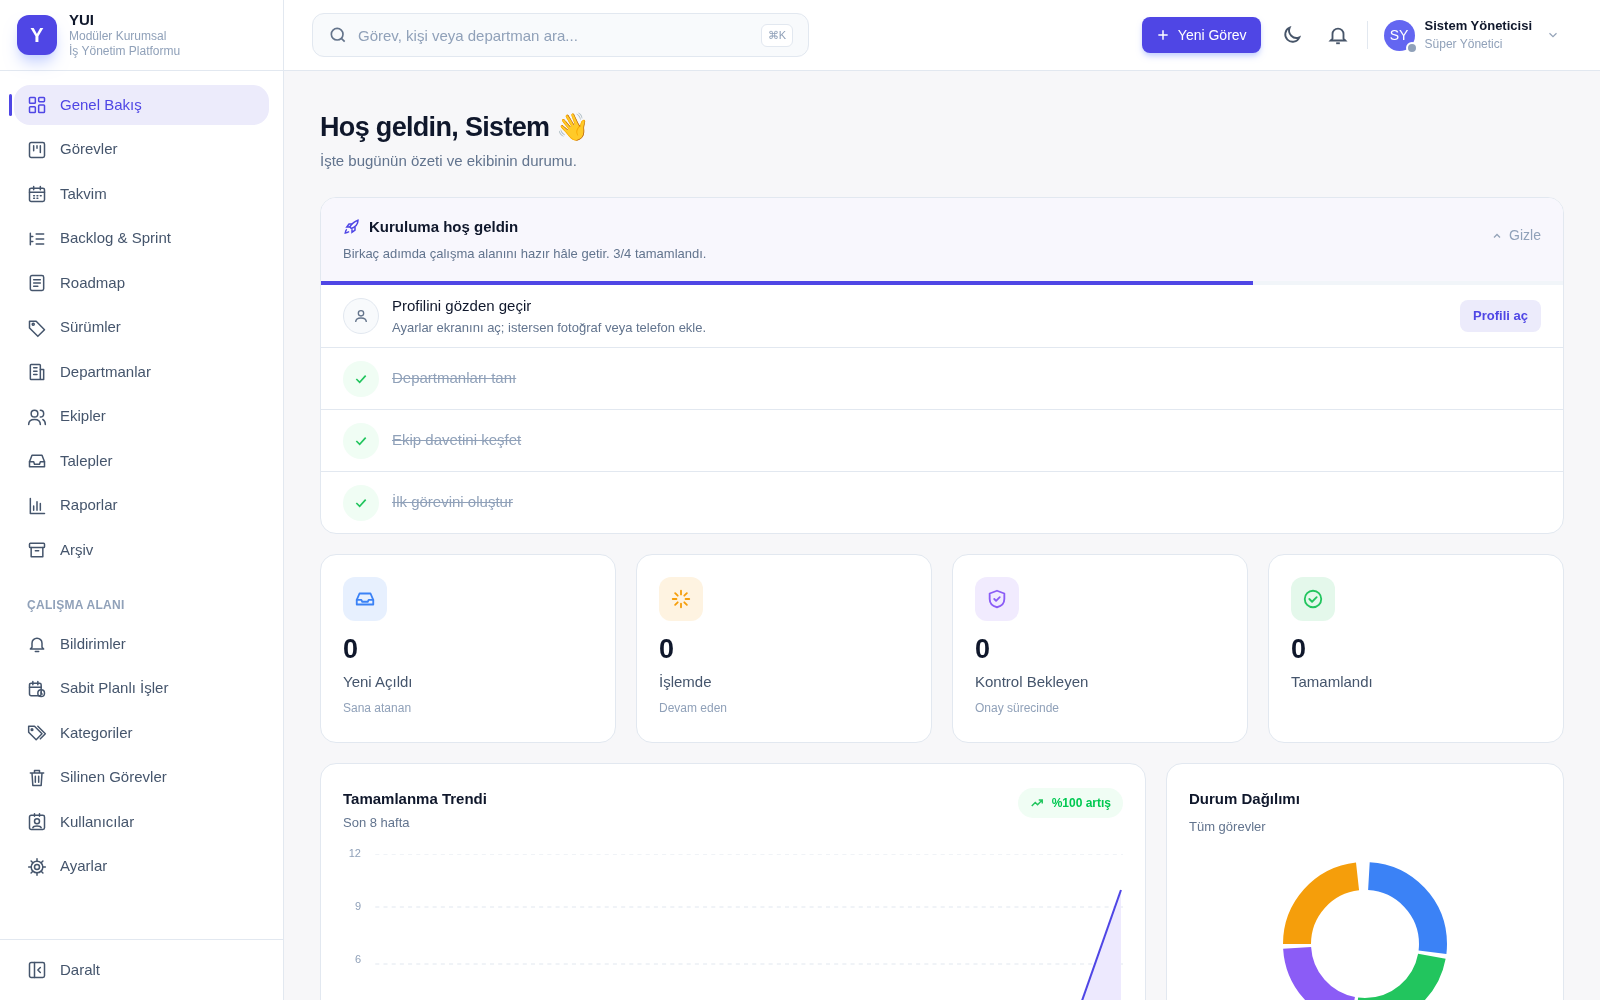 The width and height of the screenshot is (1600, 1000). I want to click on shortcut-hint: ⌘K, so click(776, 35).